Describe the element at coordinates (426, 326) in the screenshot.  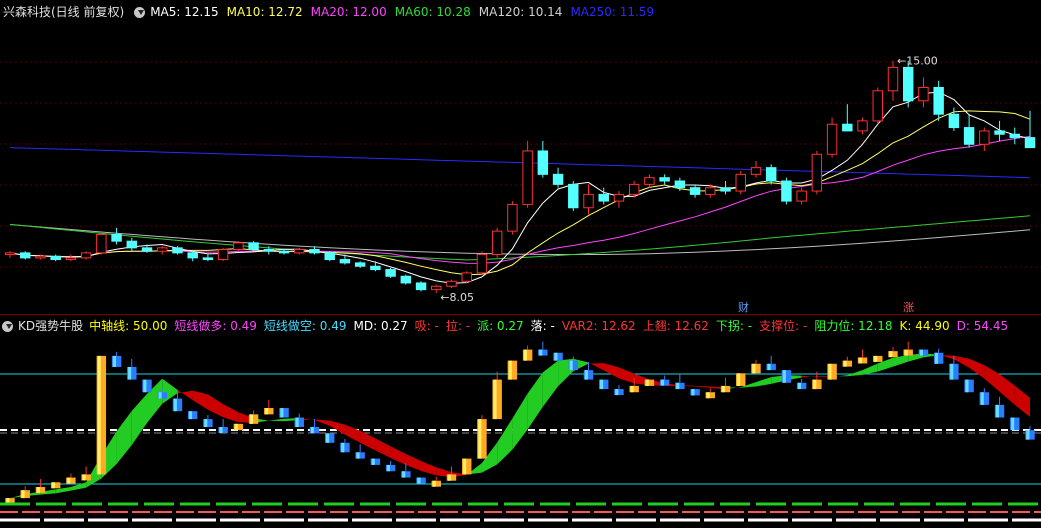
I see `indicator-item-4: 吸: -` at that location.